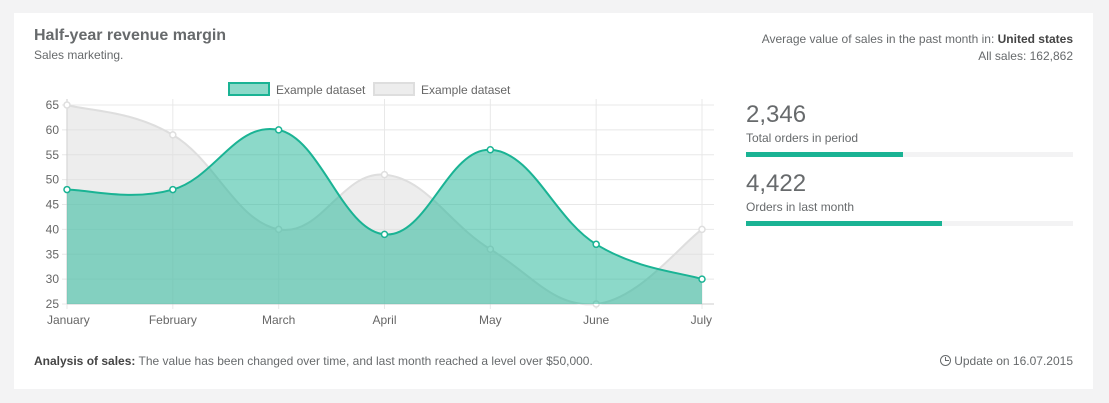 The image size is (1109, 403). Describe the element at coordinates (53, 155) in the screenshot. I see `y-tick-label: 55` at that location.